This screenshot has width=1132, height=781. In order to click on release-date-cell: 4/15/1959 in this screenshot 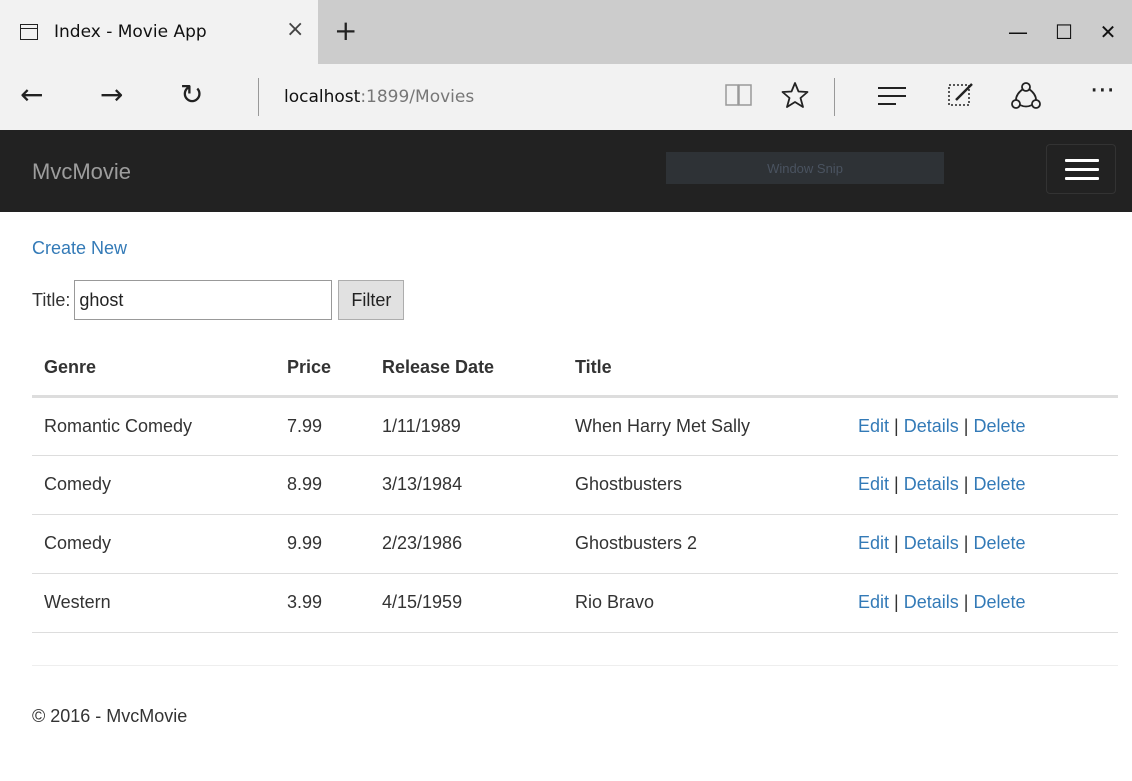, I will do `click(466, 603)`.